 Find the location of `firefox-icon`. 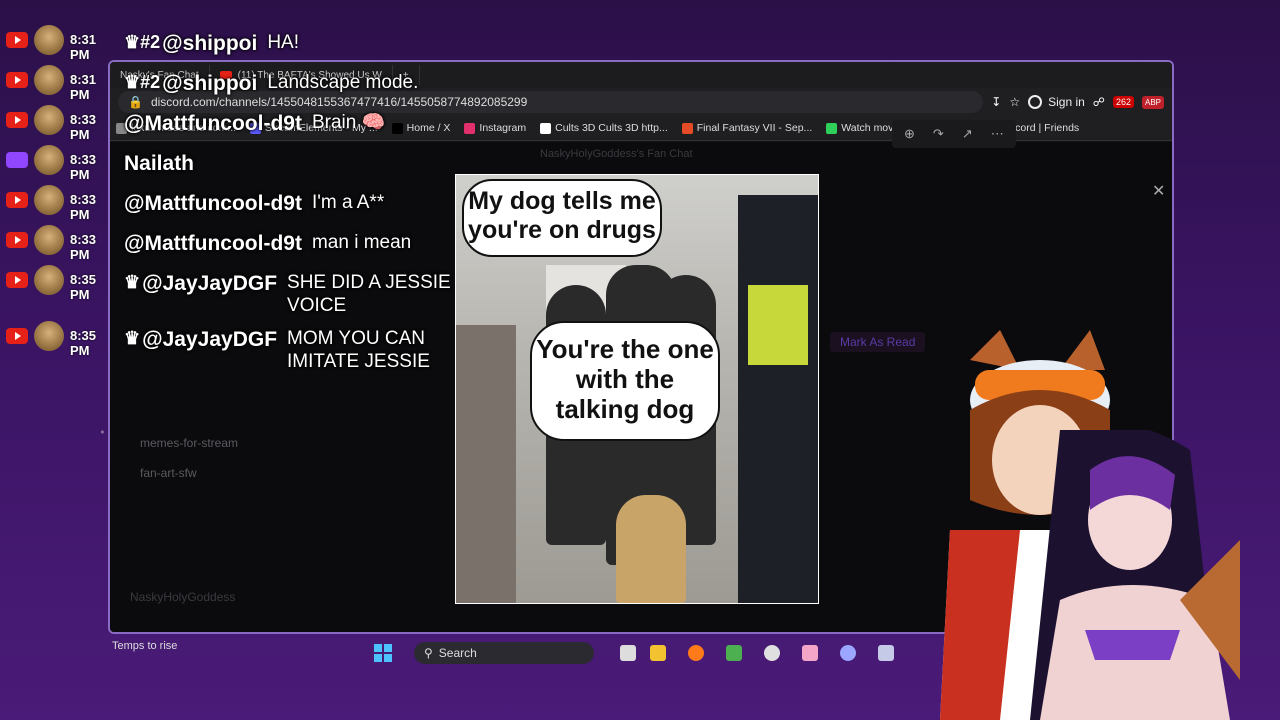

firefox-icon is located at coordinates (696, 653).